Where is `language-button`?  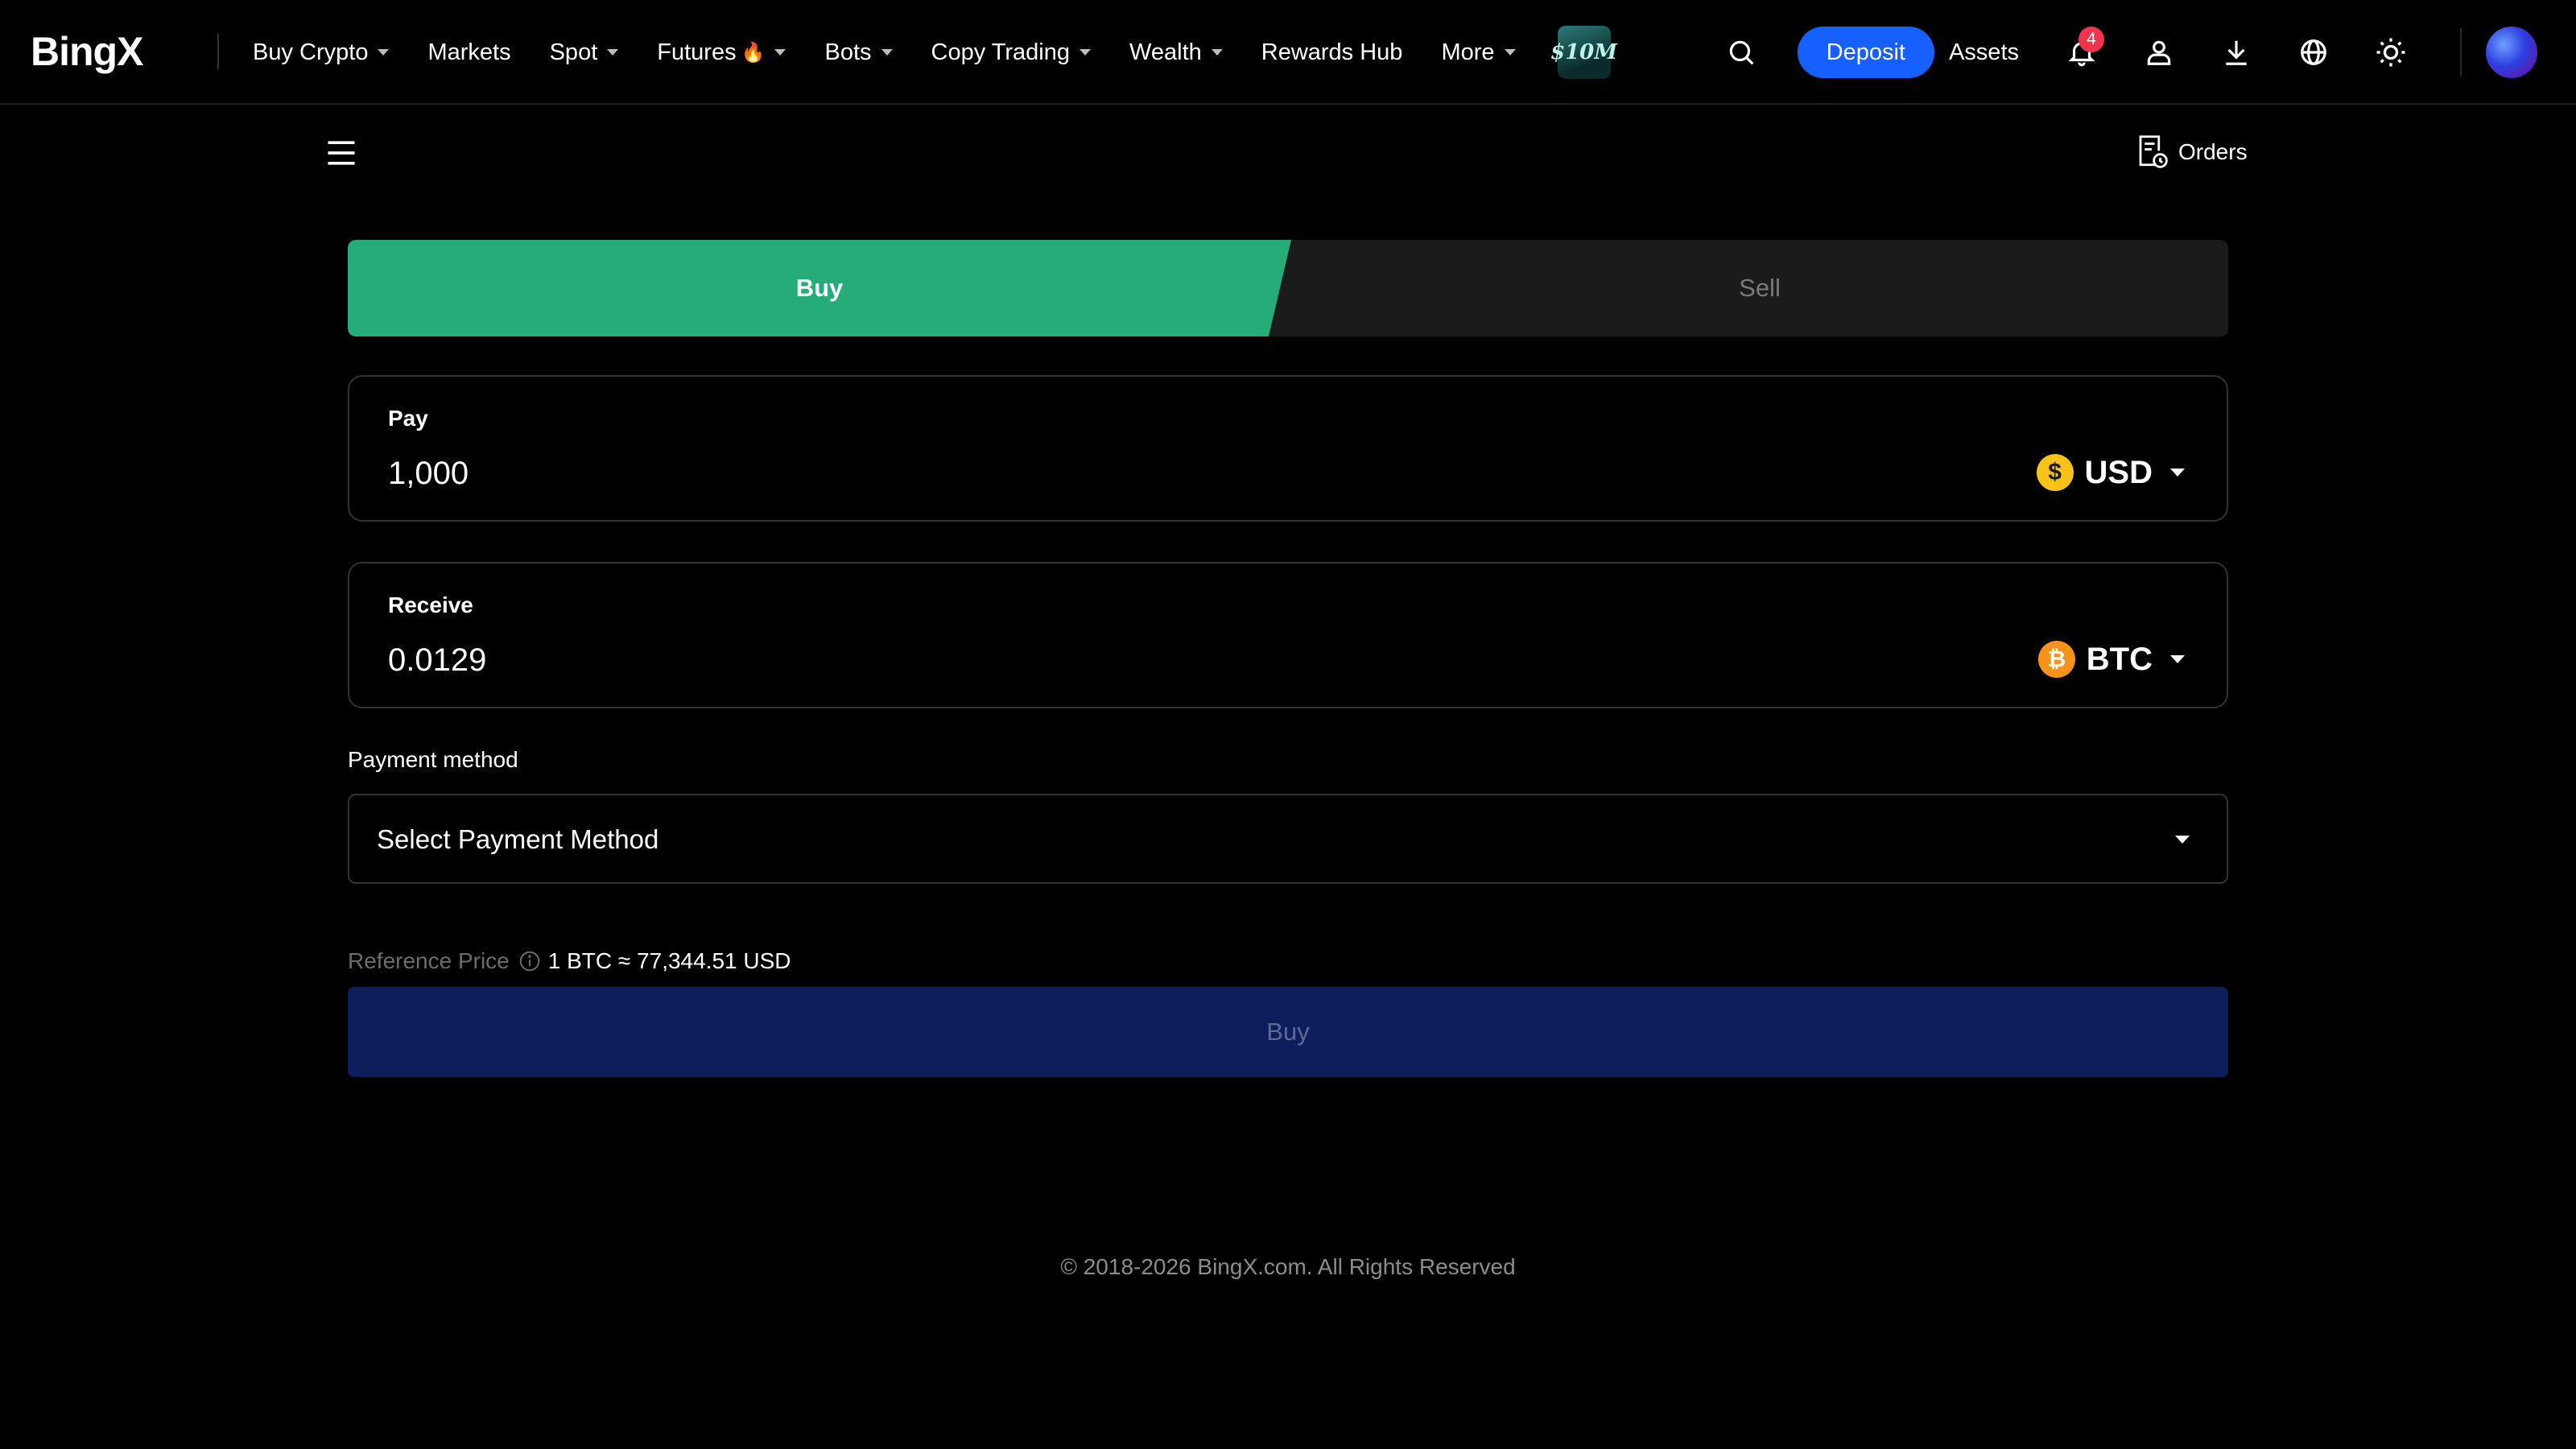 language-button is located at coordinates (2313, 53).